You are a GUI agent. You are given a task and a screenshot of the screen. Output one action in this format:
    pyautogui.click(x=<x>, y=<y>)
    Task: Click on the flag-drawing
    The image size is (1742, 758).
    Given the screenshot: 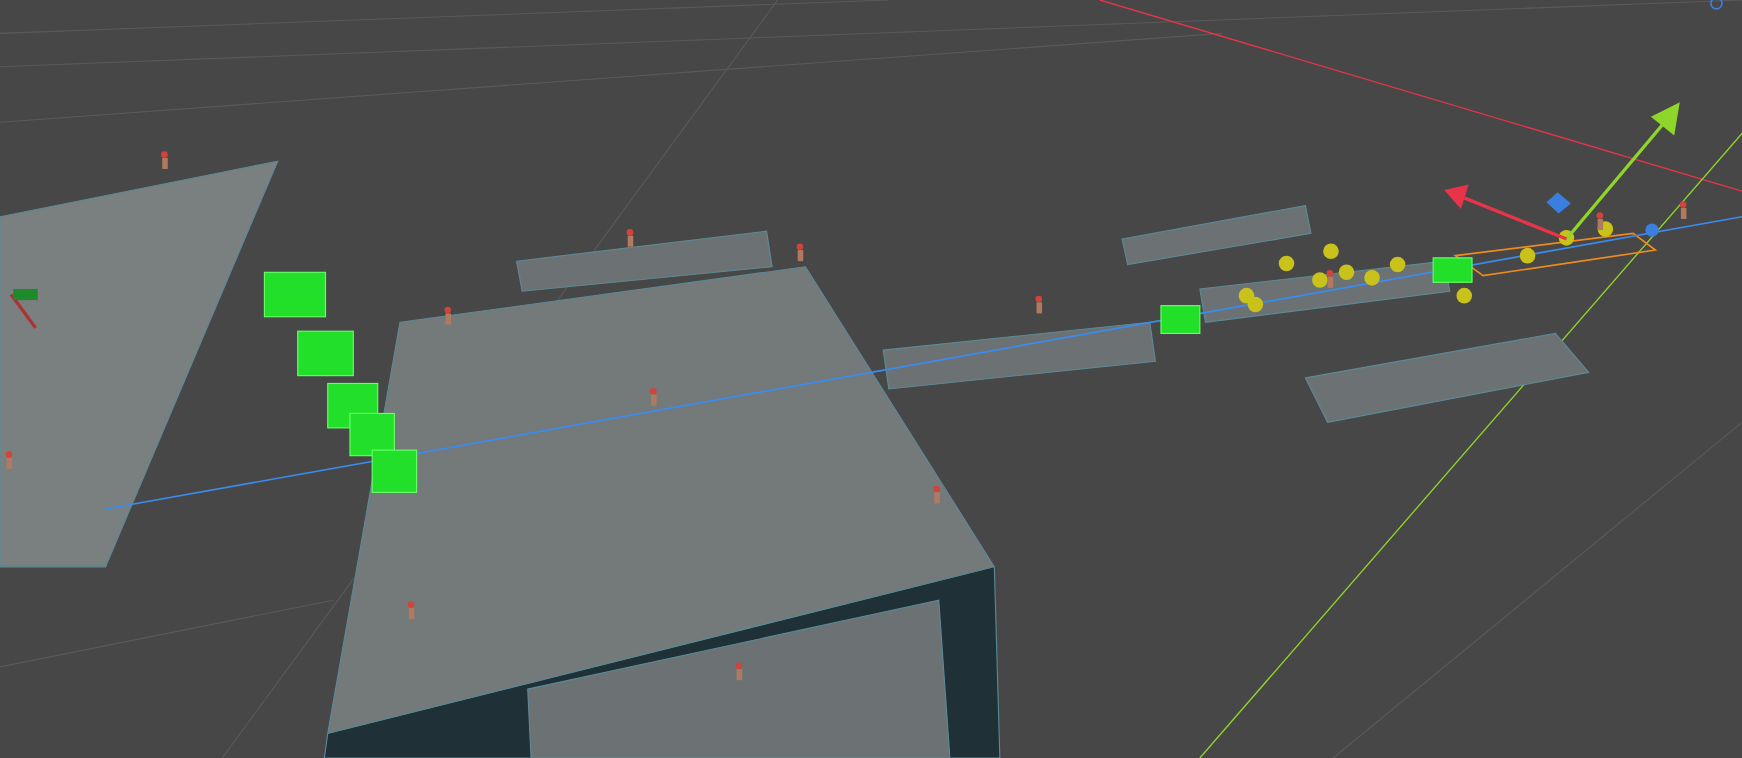 What is the action you would take?
    pyautogui.click(x=23, y=308)
    